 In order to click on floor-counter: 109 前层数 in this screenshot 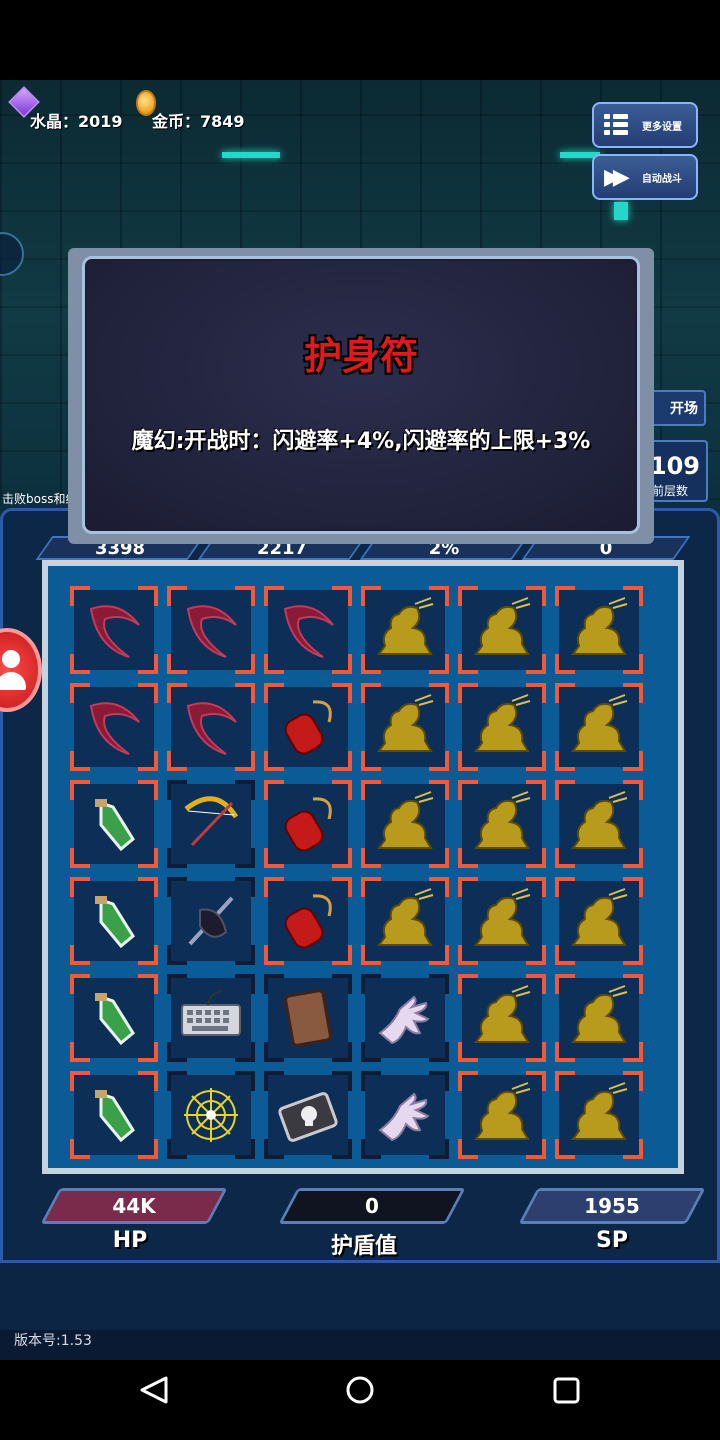, I will do `click(677, 471)`.